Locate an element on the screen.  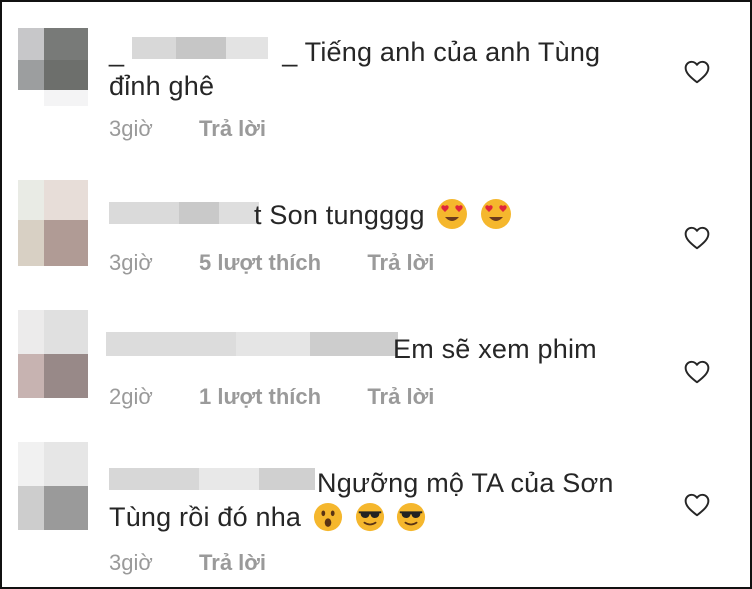
comment-text: Ngưỡng mộ TA của Sơn Tùng rồi đó nha is located at coordinates (379, 500).